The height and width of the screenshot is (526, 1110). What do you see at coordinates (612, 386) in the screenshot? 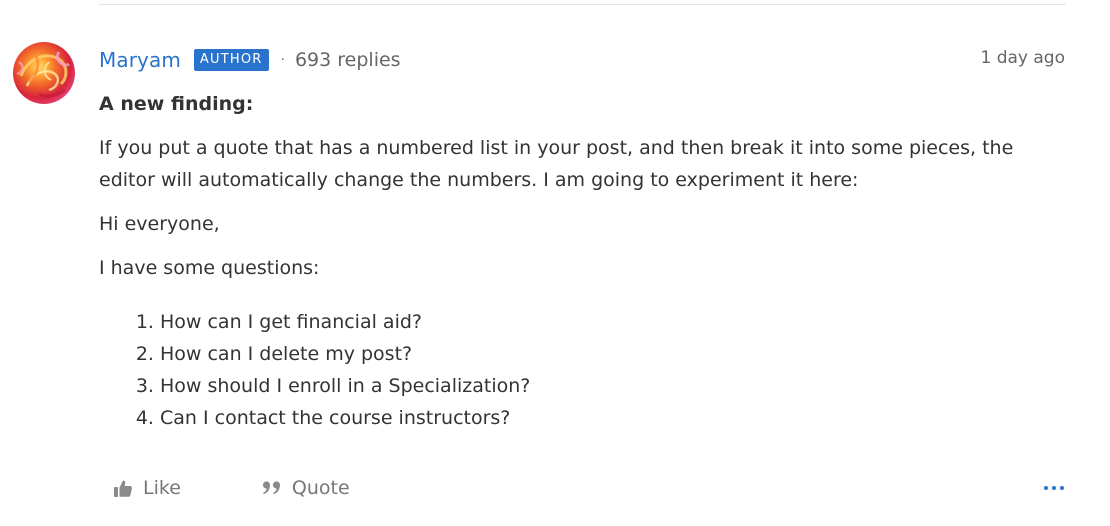
I see `list-item: How should I enroll in a Specialization?` at bounding box center [612, 386].